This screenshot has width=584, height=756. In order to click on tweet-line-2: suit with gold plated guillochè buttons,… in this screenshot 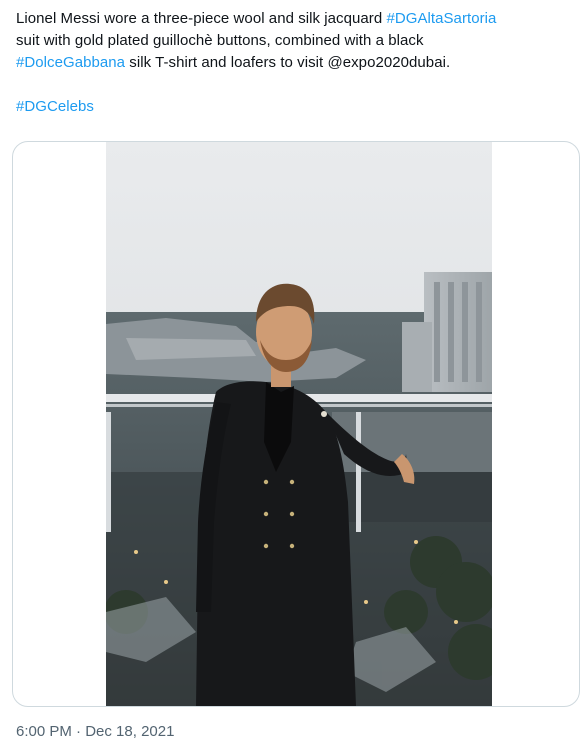, I will do `click(296, 41)`.